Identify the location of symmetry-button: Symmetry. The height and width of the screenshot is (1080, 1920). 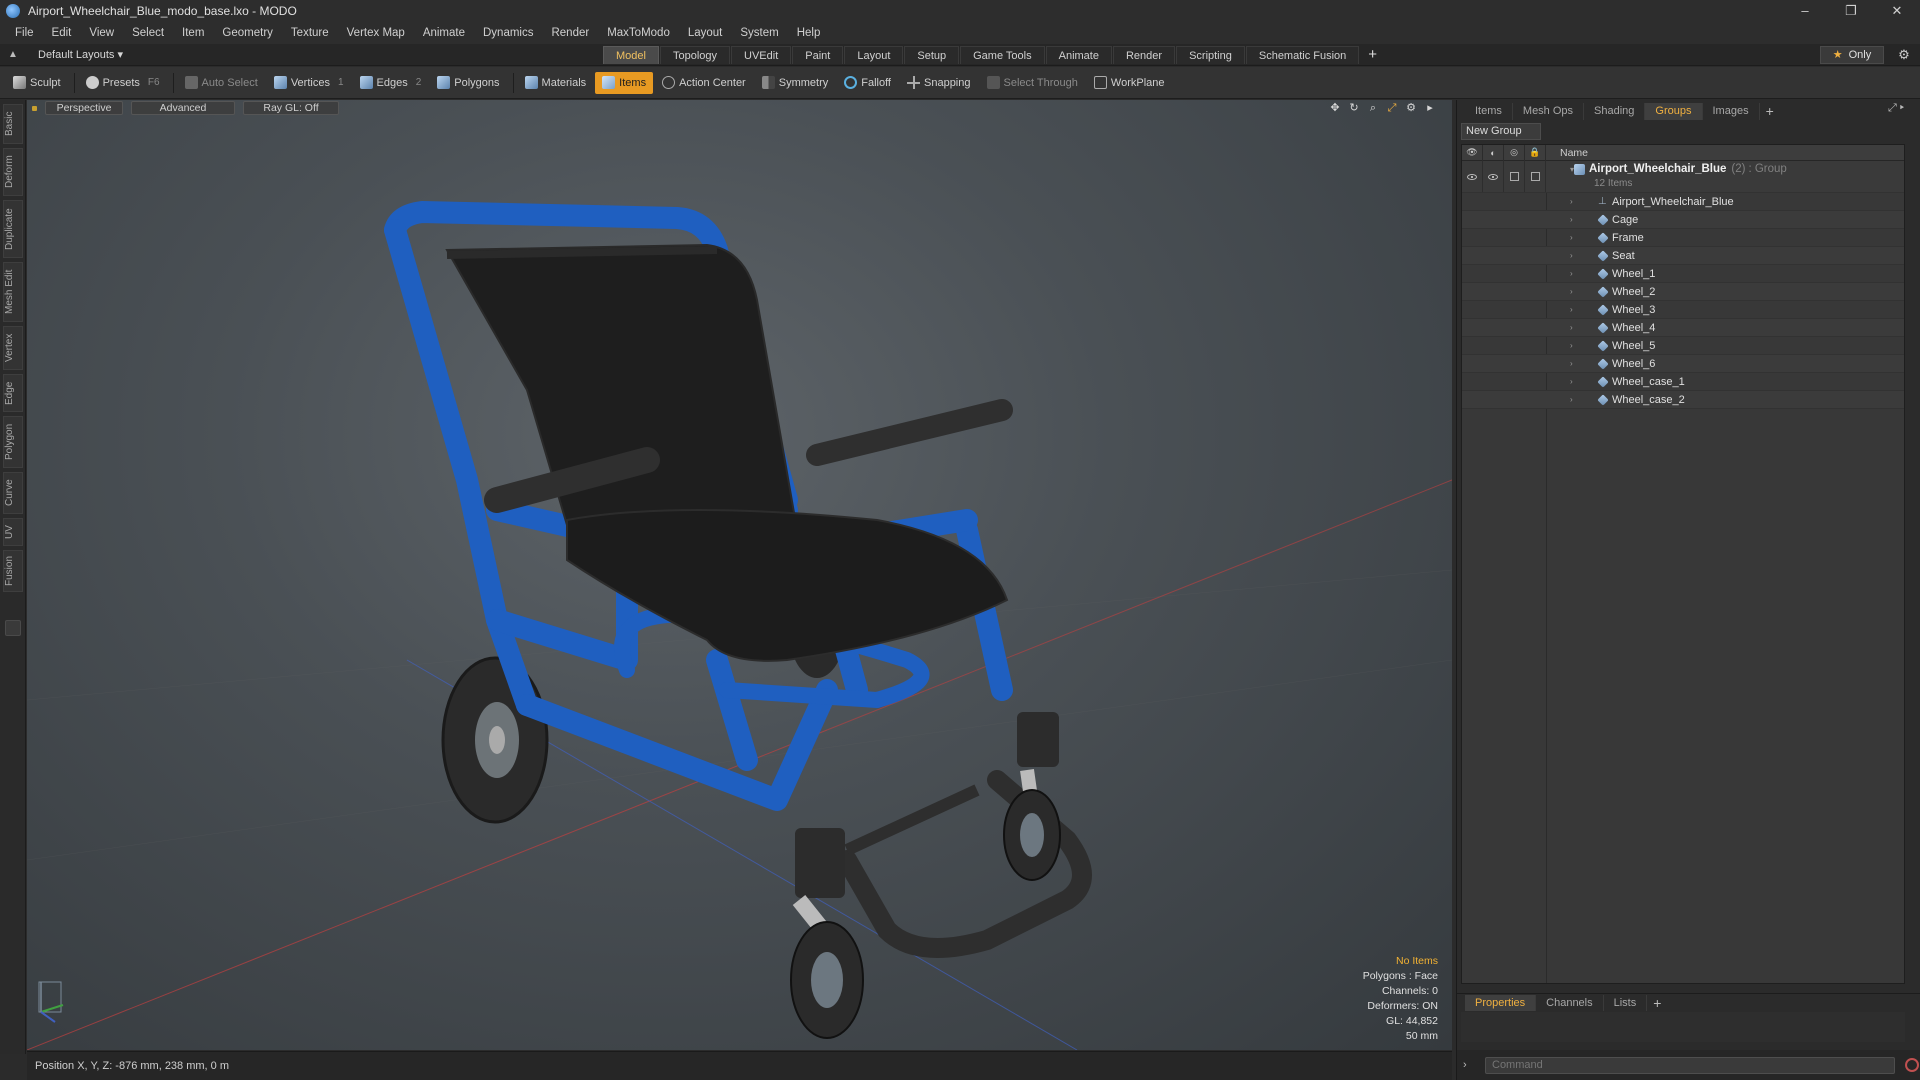
(795, 83).